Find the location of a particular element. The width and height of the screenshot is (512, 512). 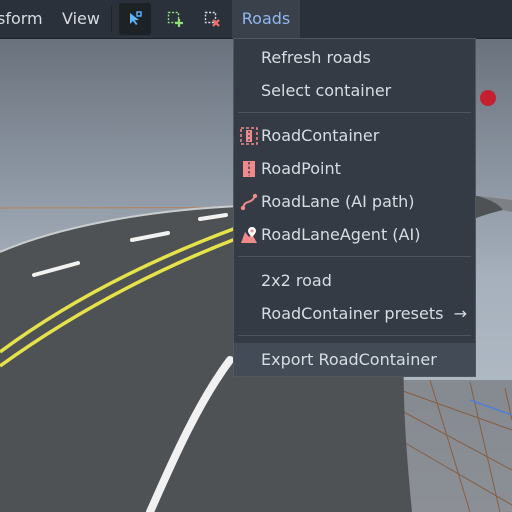

editor-toolbar: sform View Roads is located at coordinates (256, 19).